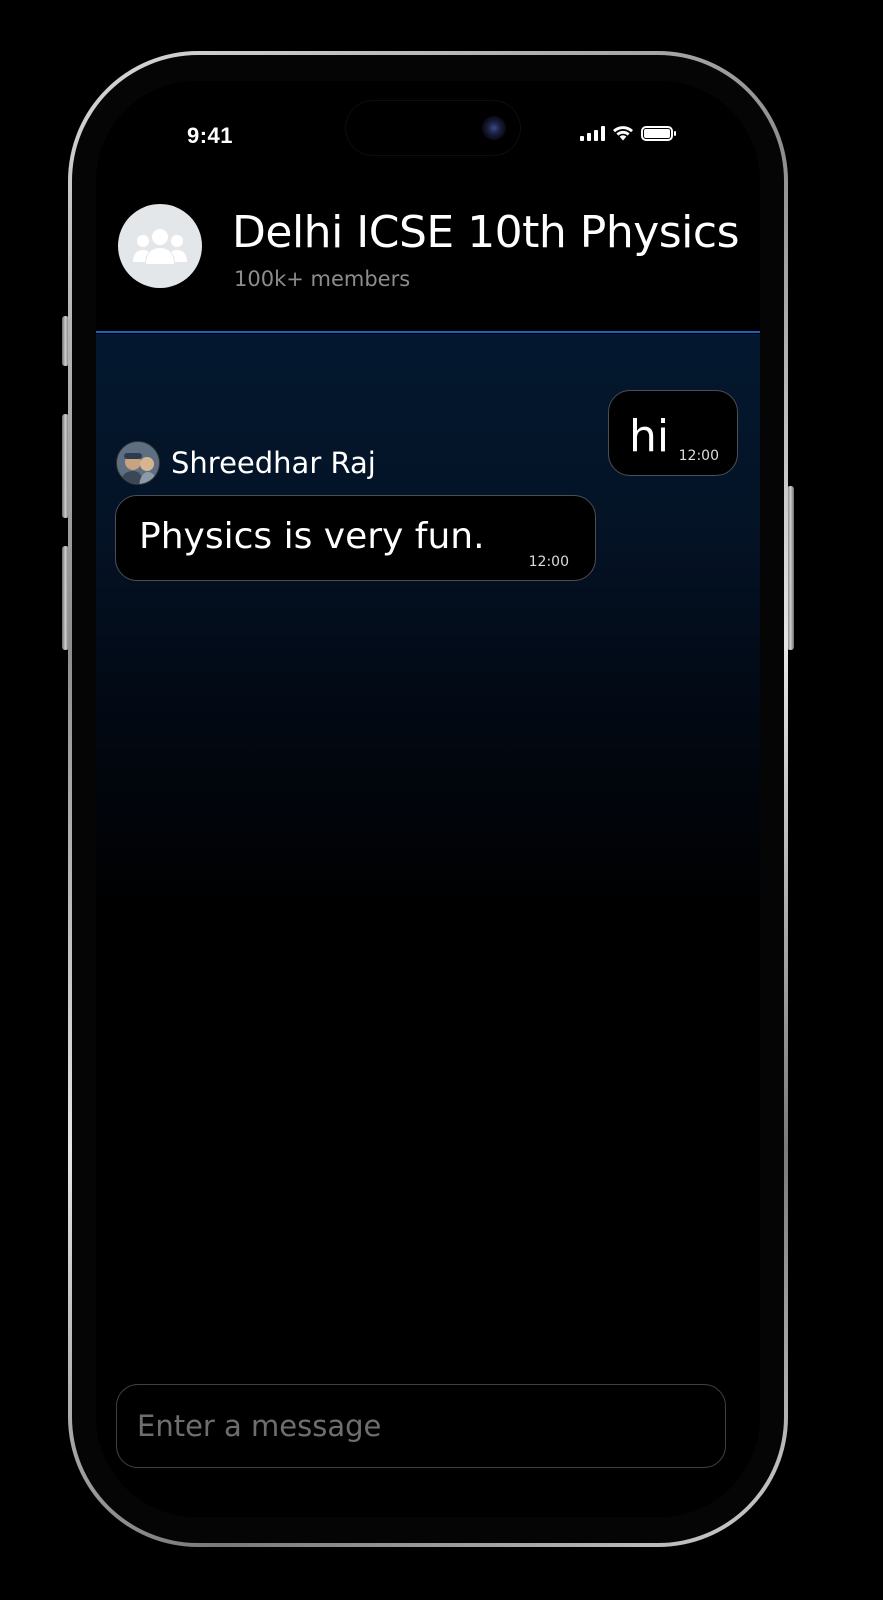  Describe the element at coordinates (273, 463) in the screenshot. I see `sender-name: Shreedhar Raj` at that location.